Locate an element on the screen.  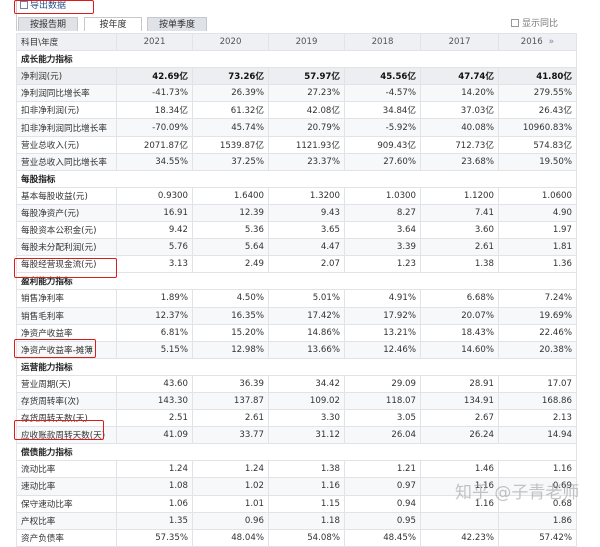
table-cell: 5.15% is located at coordinates (154, 349).